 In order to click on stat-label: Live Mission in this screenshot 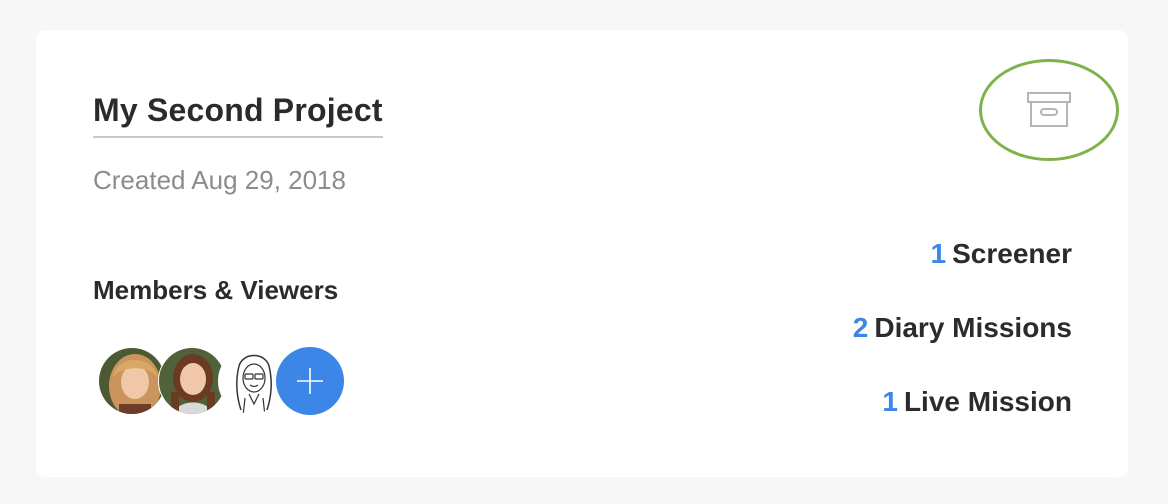, I will do `click(987, 401)`.